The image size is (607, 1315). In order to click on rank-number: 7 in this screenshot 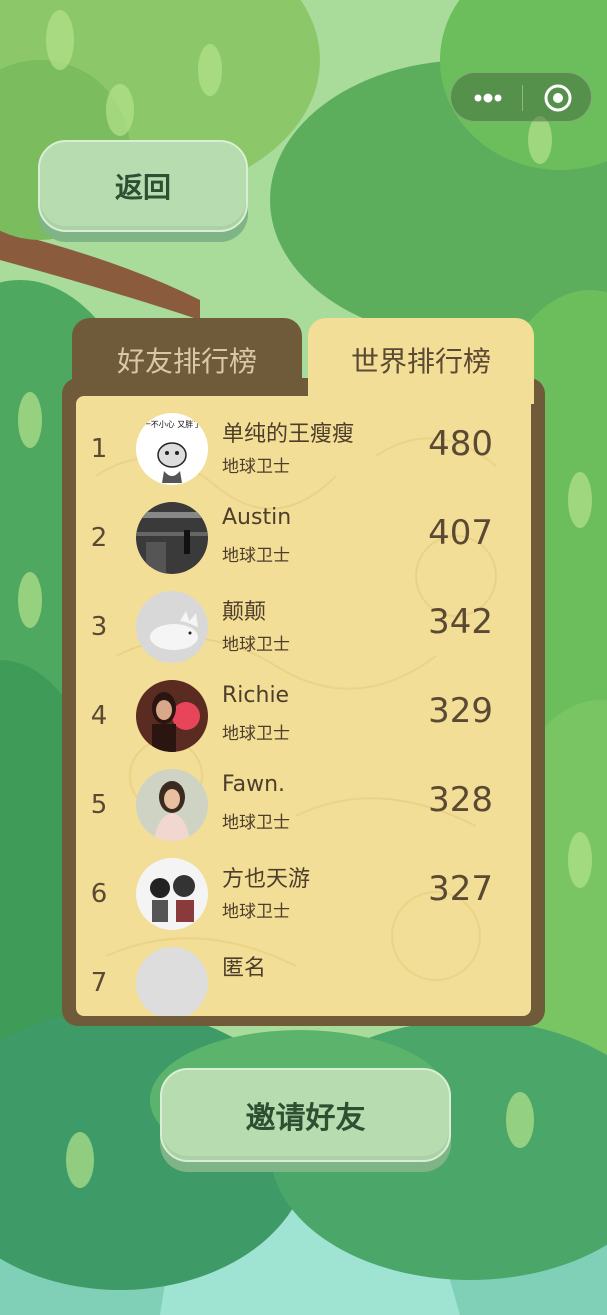, I will do `click(99, 983)`.